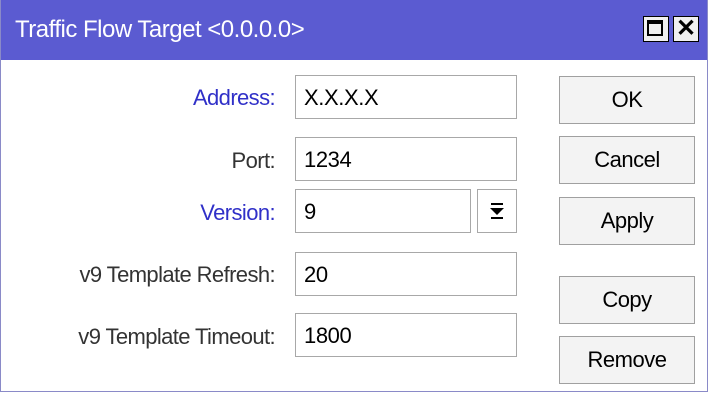 This screenshot has height=393, width=708. I want to click on port-label: Port:, so click(253, 160).